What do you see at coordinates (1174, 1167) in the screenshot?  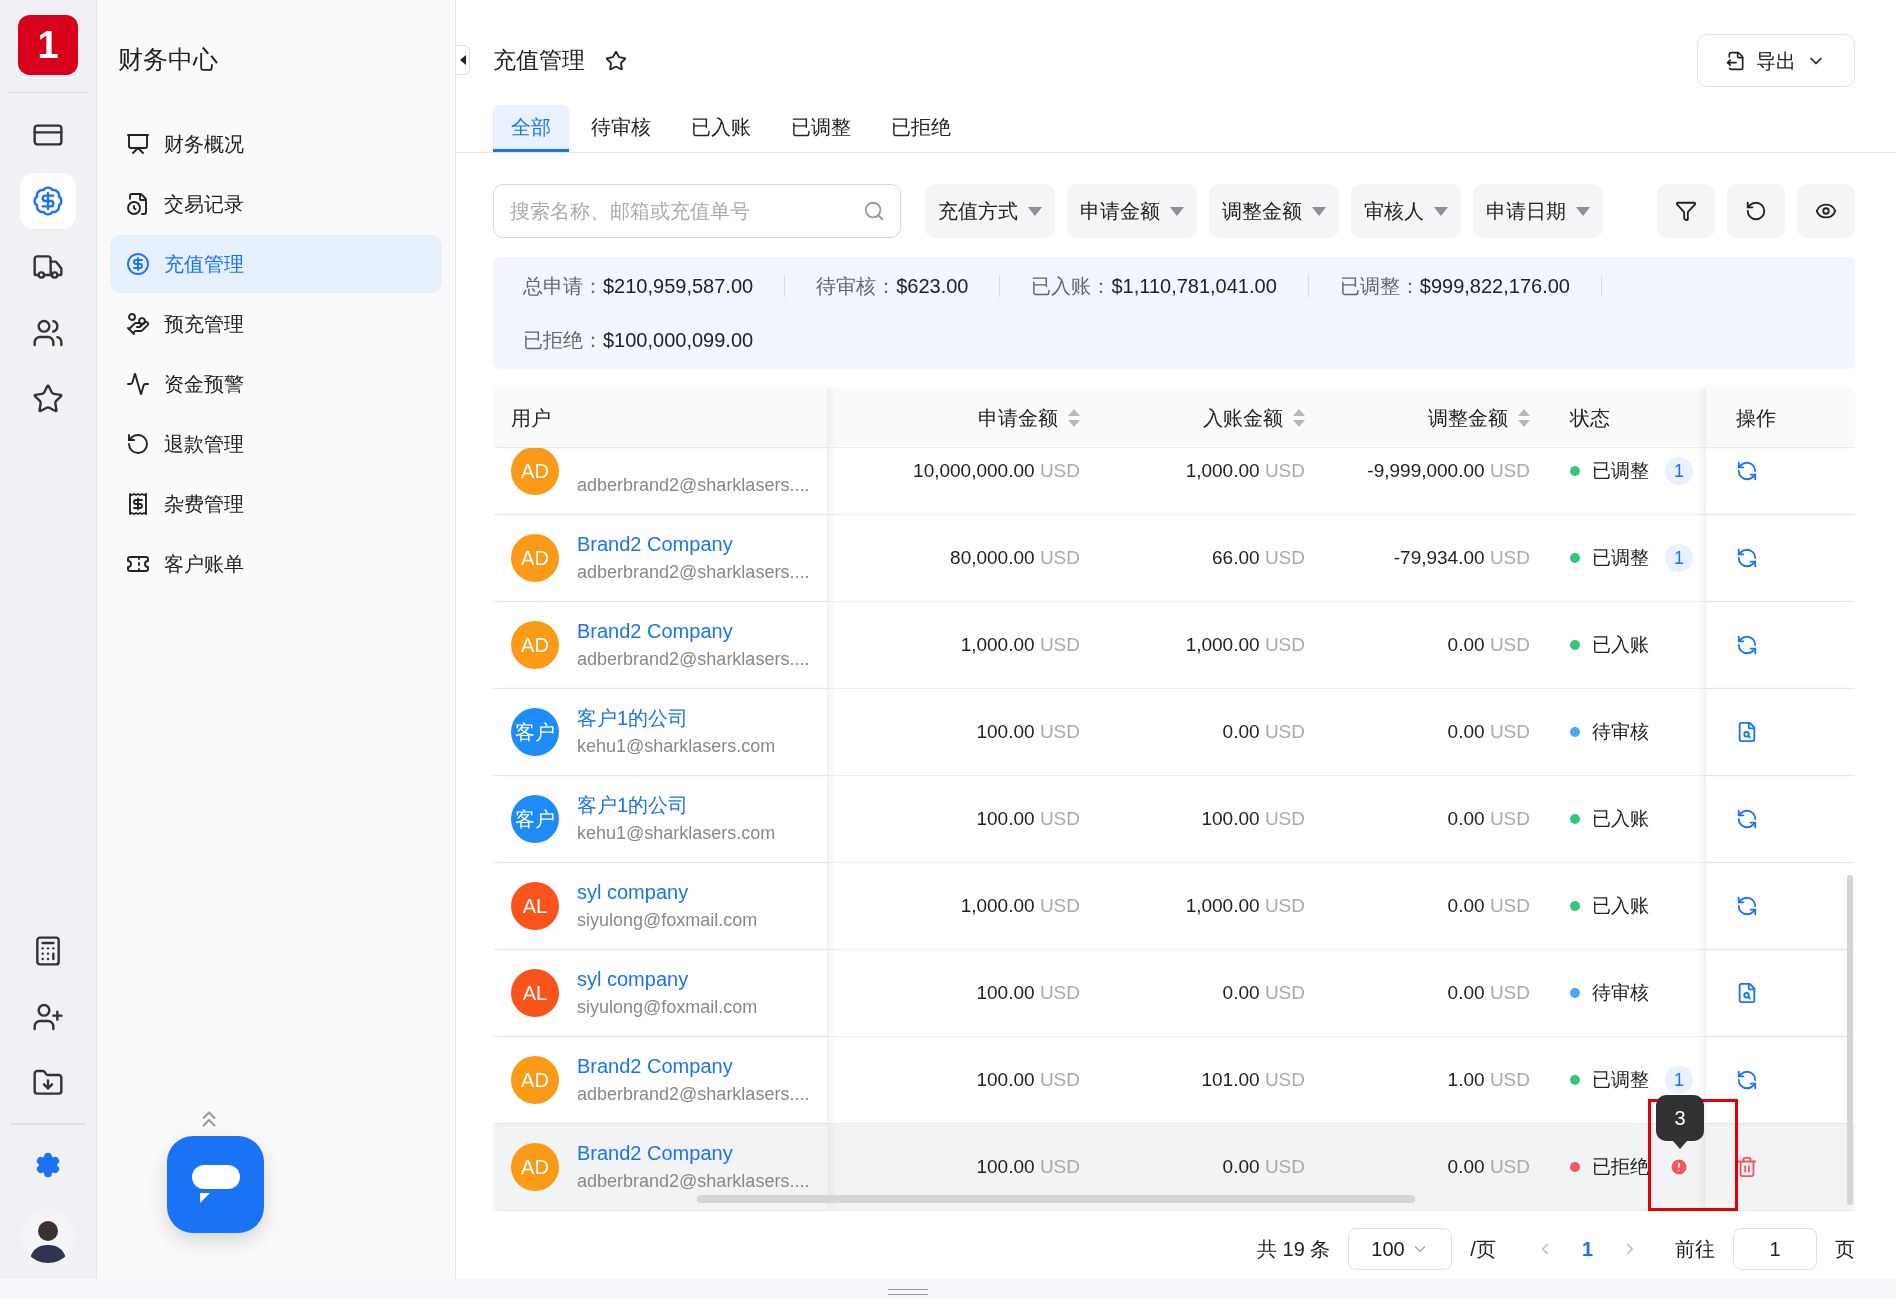 I see `table-row: AD Brand2 Company adberbrand2@sharklasers.... 100.00 USD 0.00 USD 0.00 USD 已拒绝` at bounding box center [1174, 1167].